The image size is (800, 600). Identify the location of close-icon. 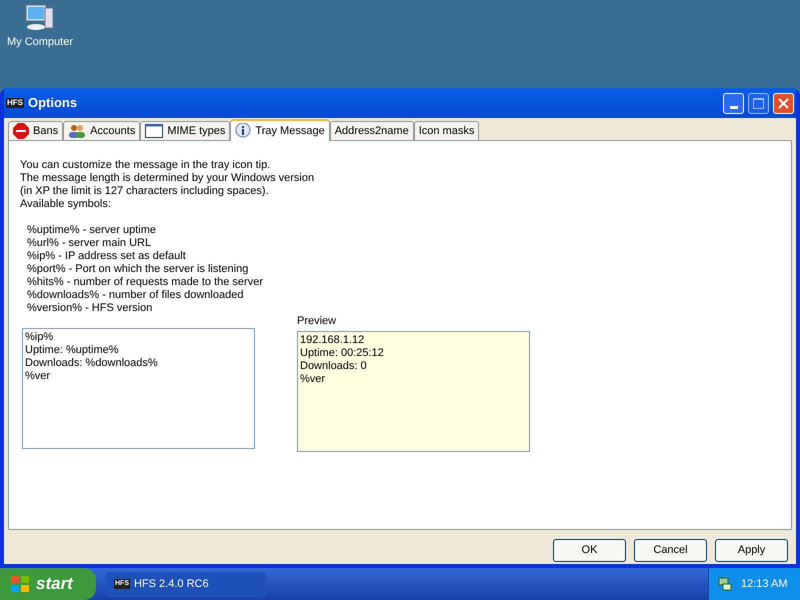
(783, 103).